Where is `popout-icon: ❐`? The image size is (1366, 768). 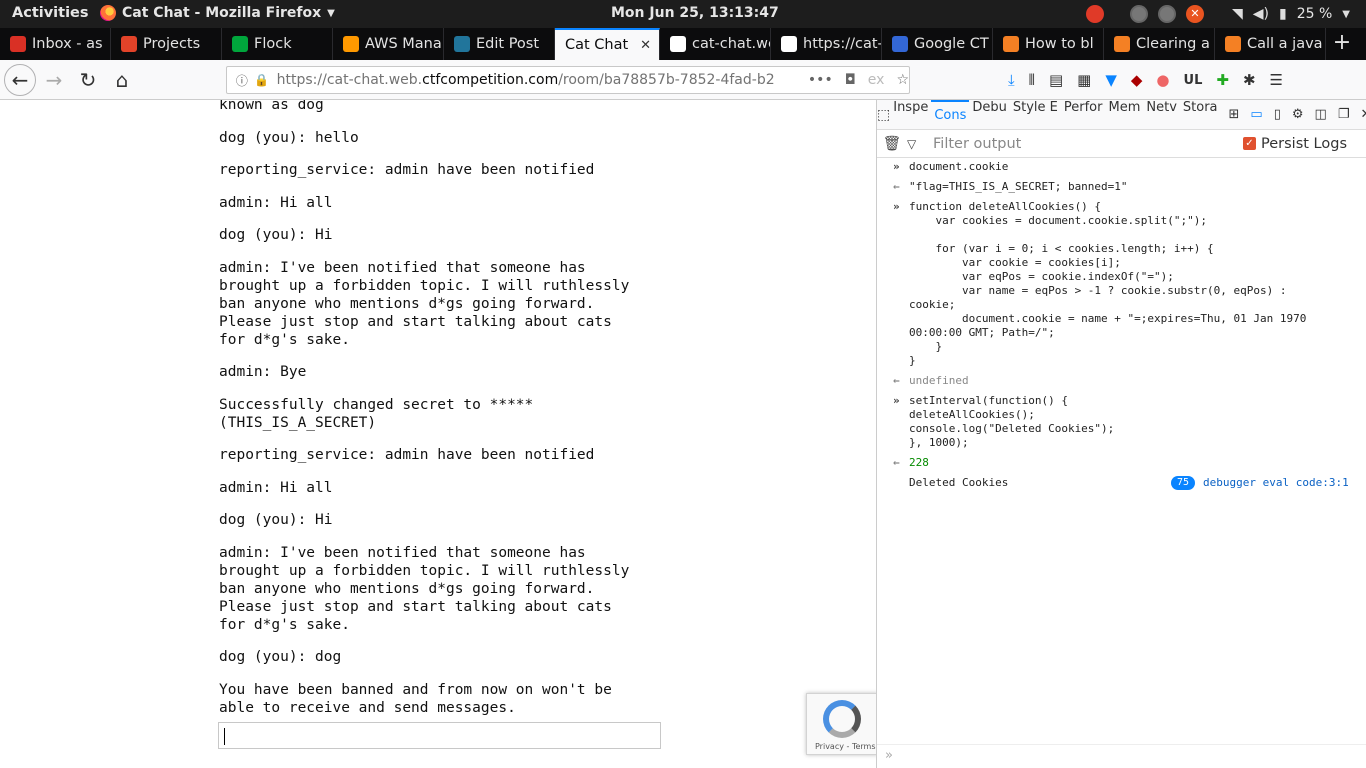 popout-icon: ❐ is located at coordinates (1344, 114).